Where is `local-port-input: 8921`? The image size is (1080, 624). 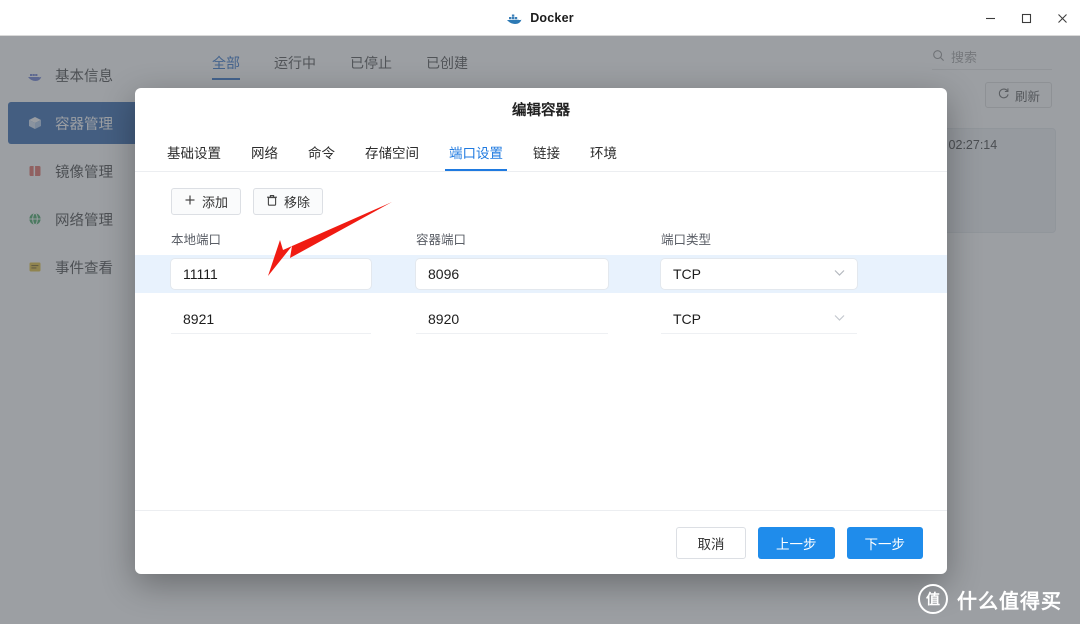
local-port-input: 8921 is located at coordinates (271, 319).